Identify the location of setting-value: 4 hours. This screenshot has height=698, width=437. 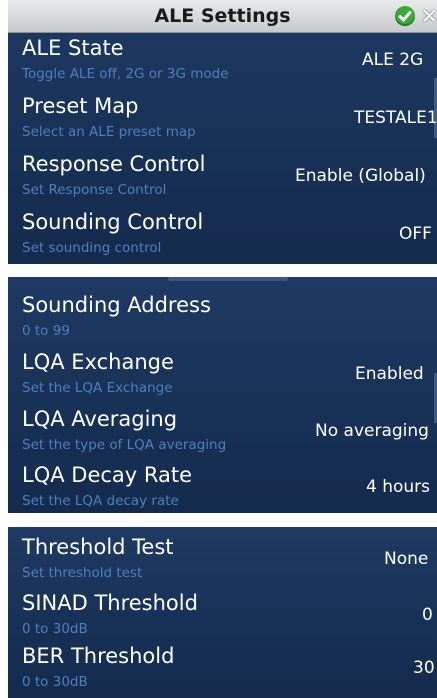
(398, 487).